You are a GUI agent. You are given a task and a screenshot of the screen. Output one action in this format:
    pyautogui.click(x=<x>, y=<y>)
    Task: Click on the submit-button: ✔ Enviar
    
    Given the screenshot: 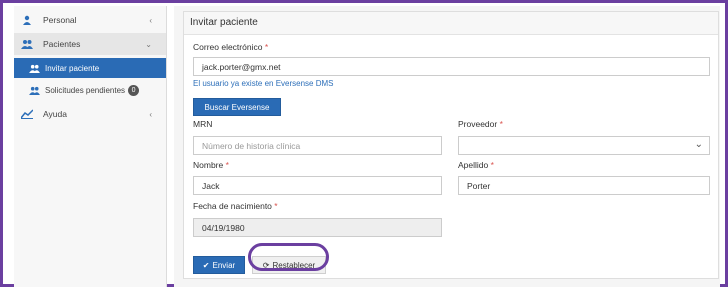 What is the action you would take?
    pyautogui.click(x=219, y=265)
    